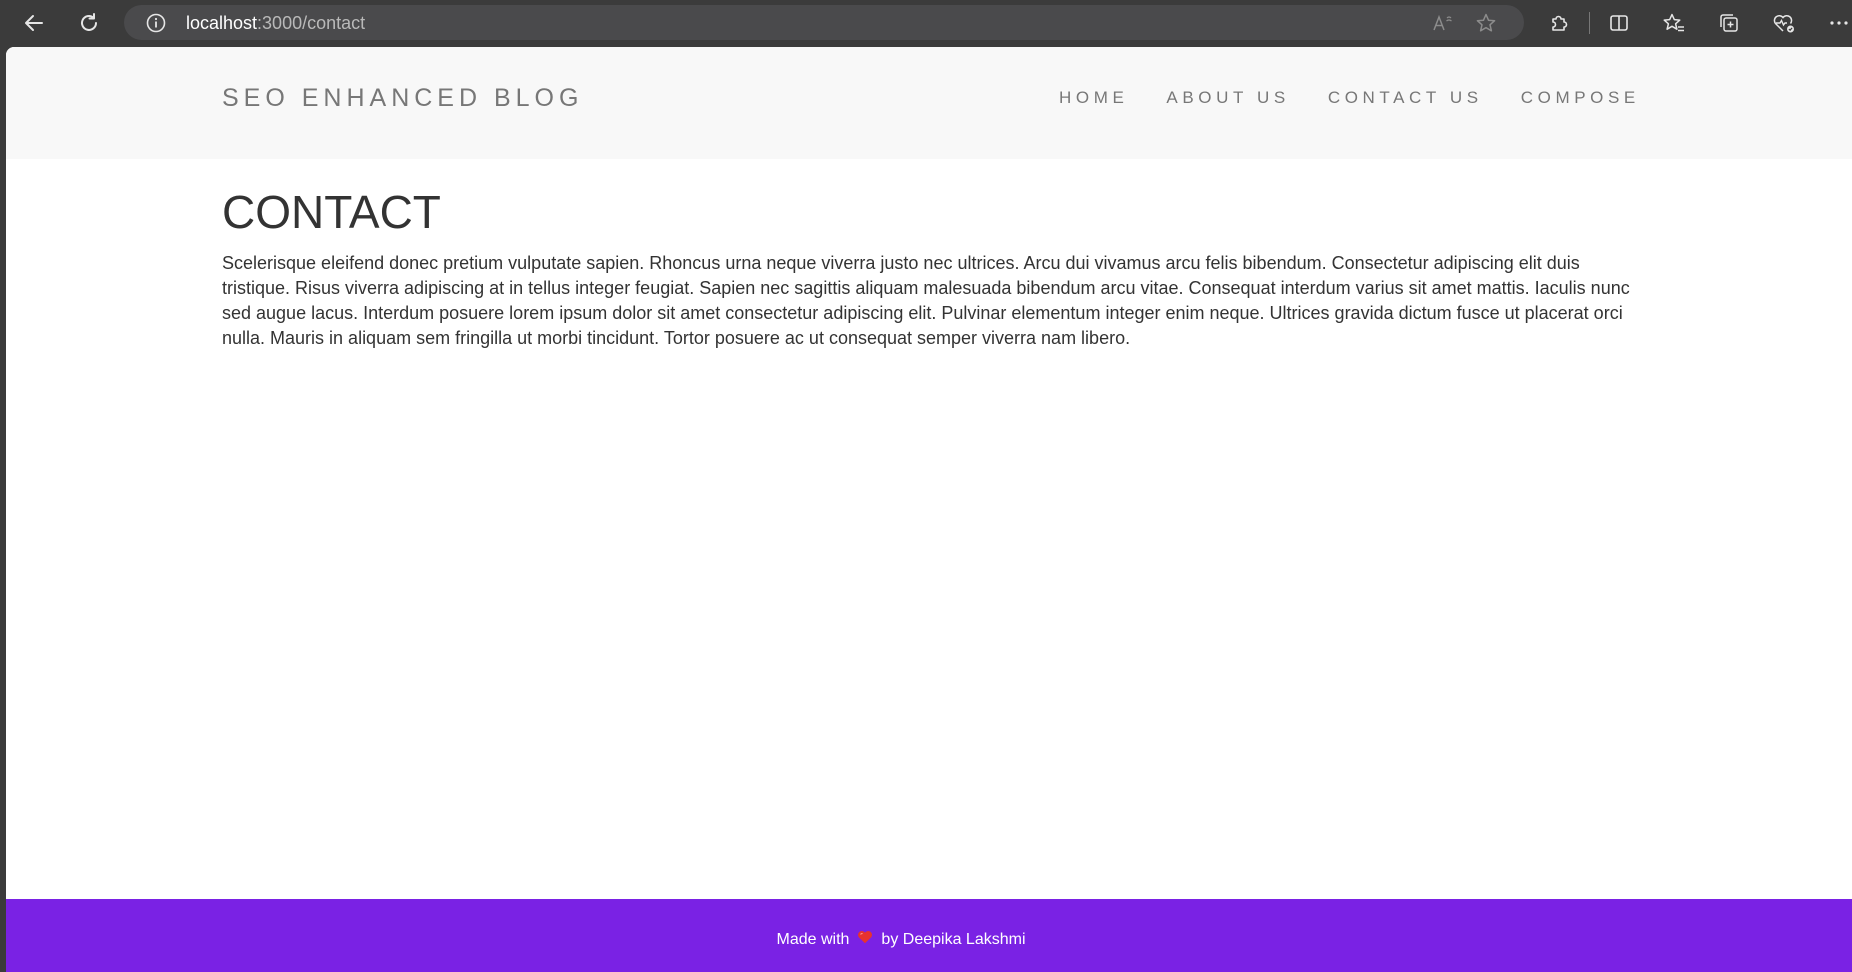 The width and height of the screenshot is (1852, 972). What do you see at coordinates (824, 22) in the screenshot?
I see `address-bar: localhost:3000/contact` at bounding box center [824, 22].